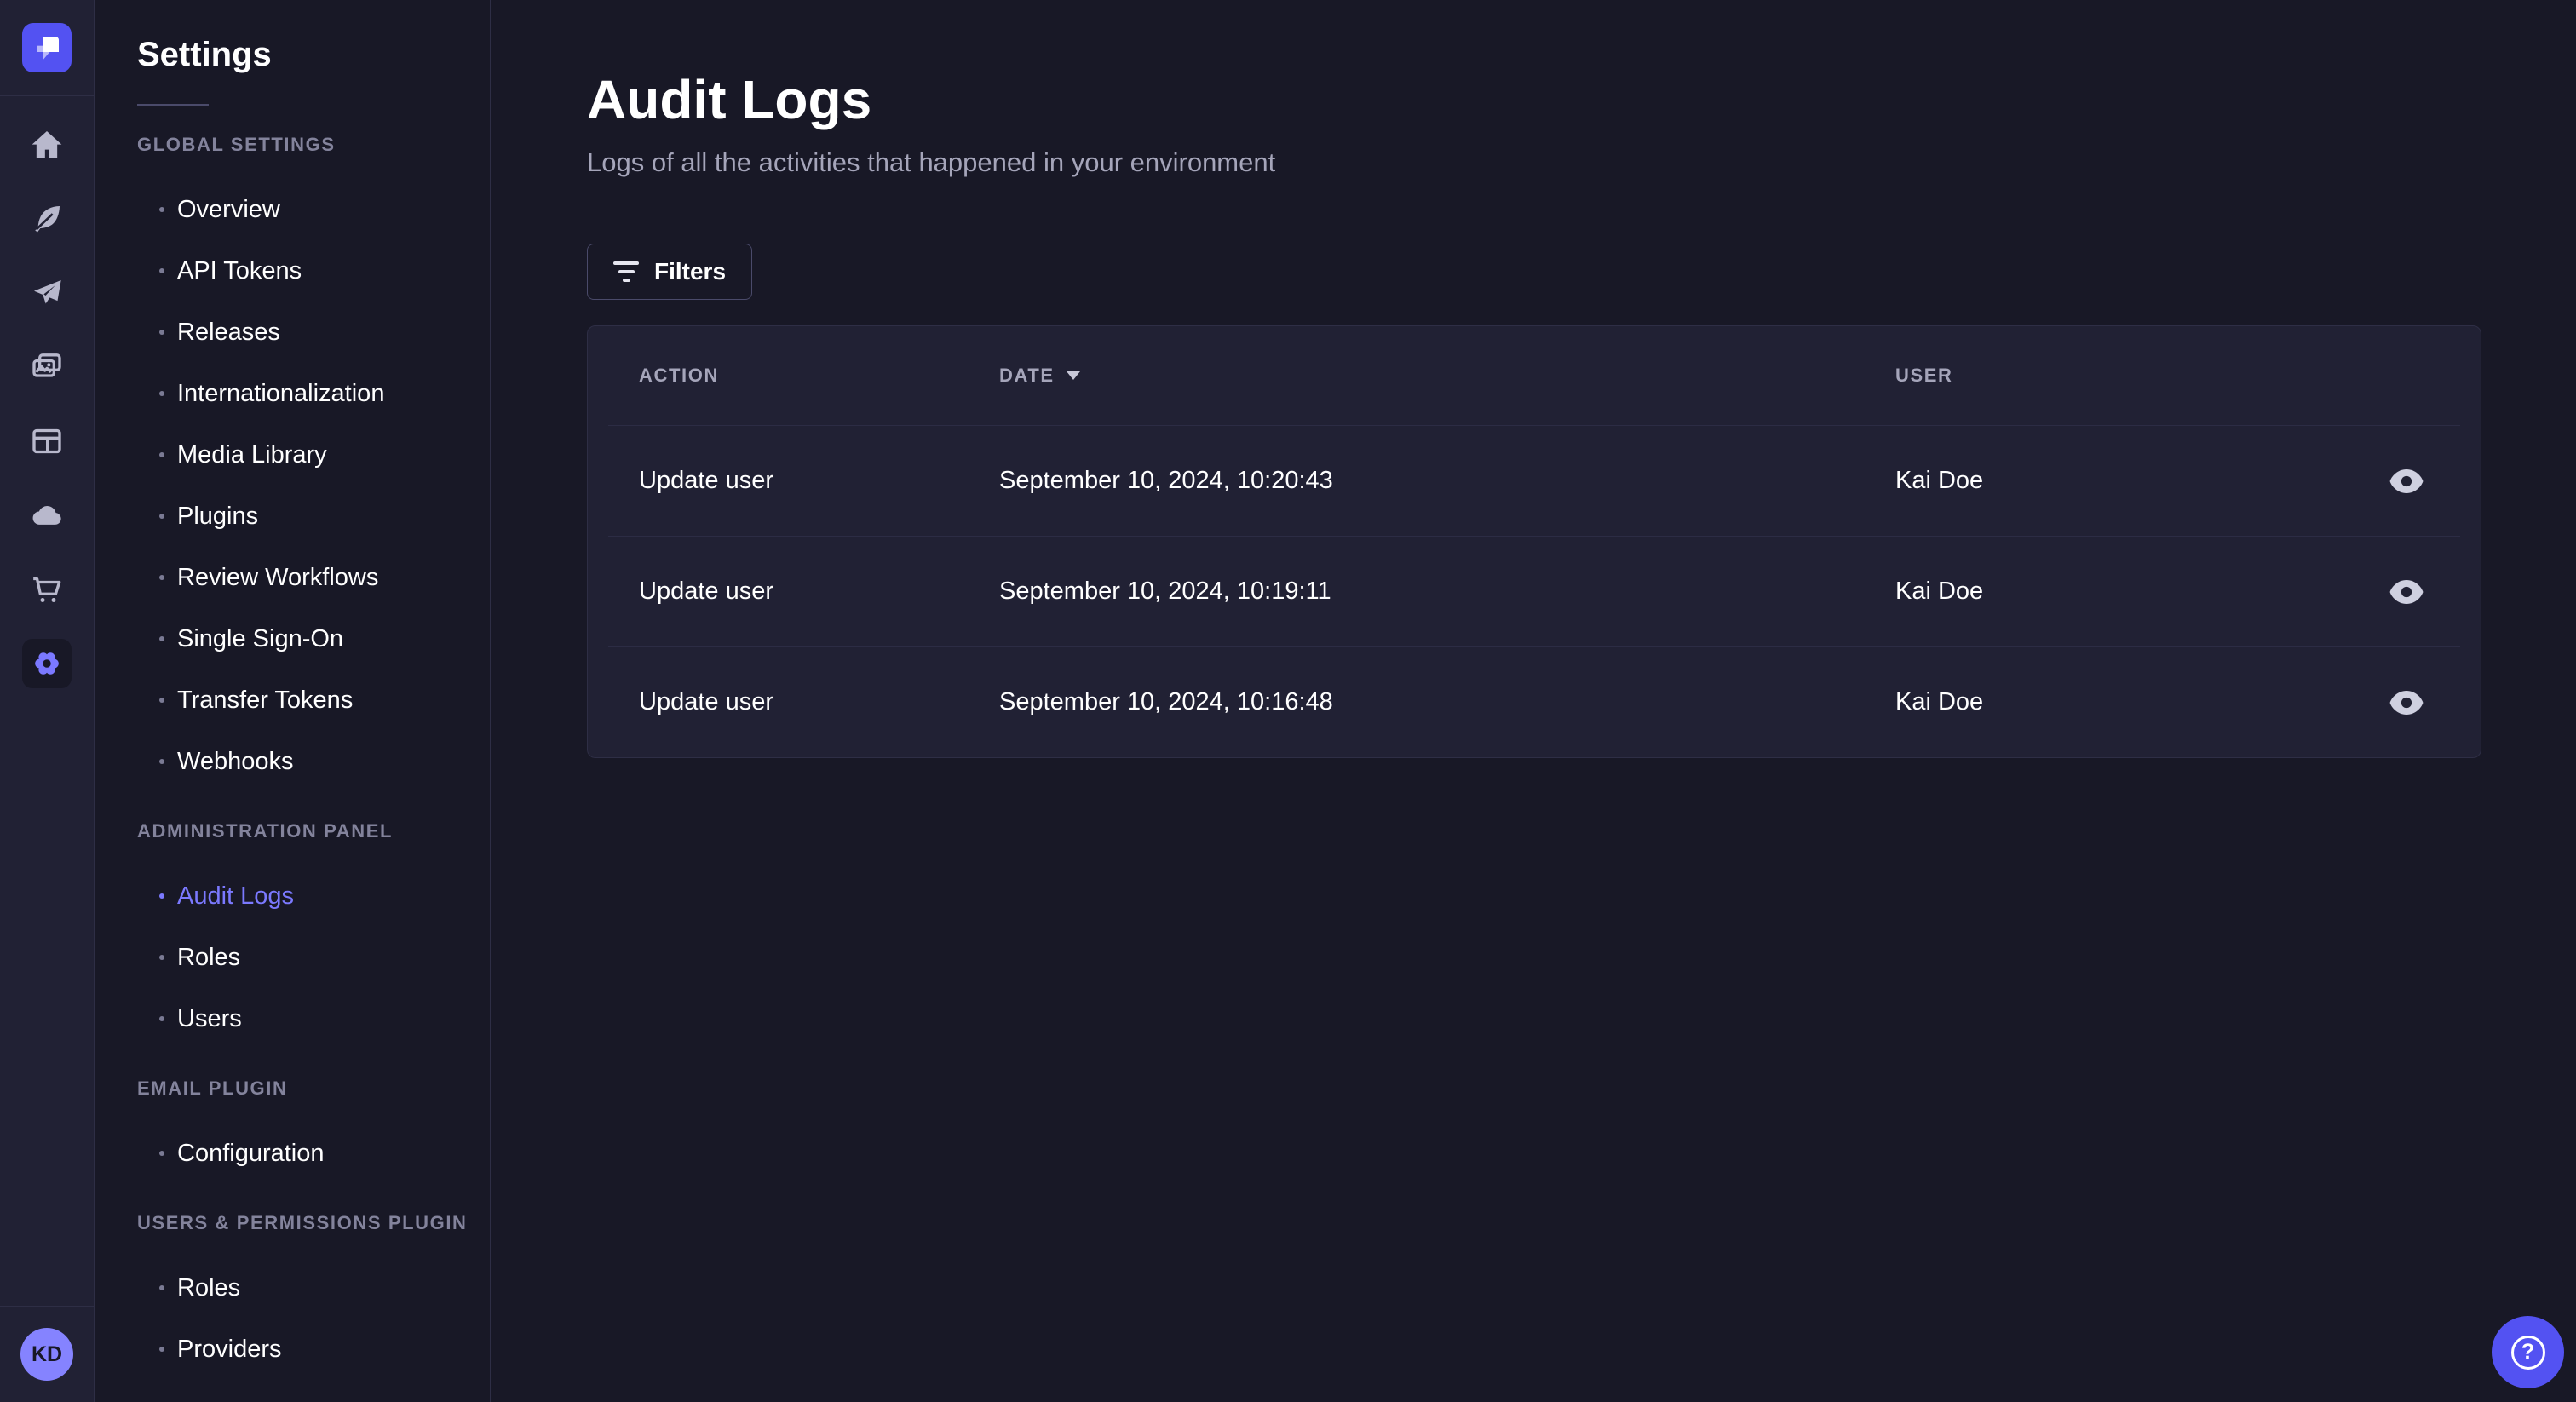 This screenshot has height=1402, width=2576. I want to click on nav-content-type-builder, so click(47, 441).